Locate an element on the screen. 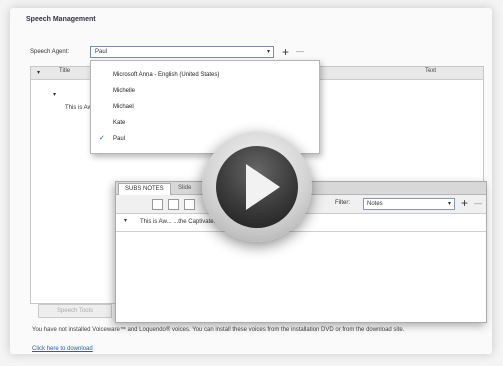 The image size is (503, 366). filter-selected: Notes is located at coordinates (375, 204).